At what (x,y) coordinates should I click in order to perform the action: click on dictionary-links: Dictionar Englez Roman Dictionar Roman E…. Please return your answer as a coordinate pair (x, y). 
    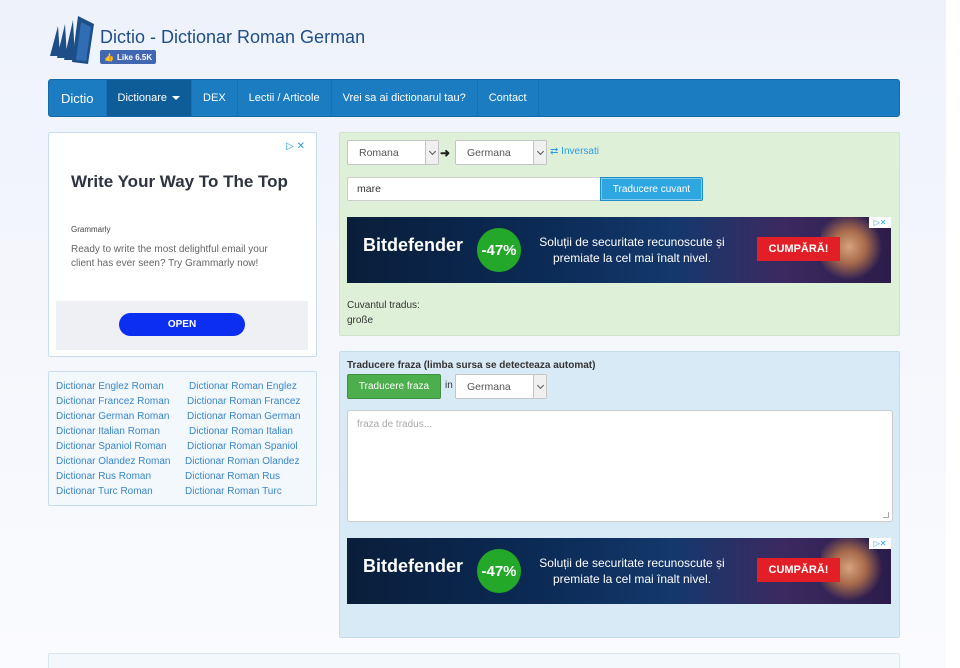
    Looking at the image, I should click on (182, 438).